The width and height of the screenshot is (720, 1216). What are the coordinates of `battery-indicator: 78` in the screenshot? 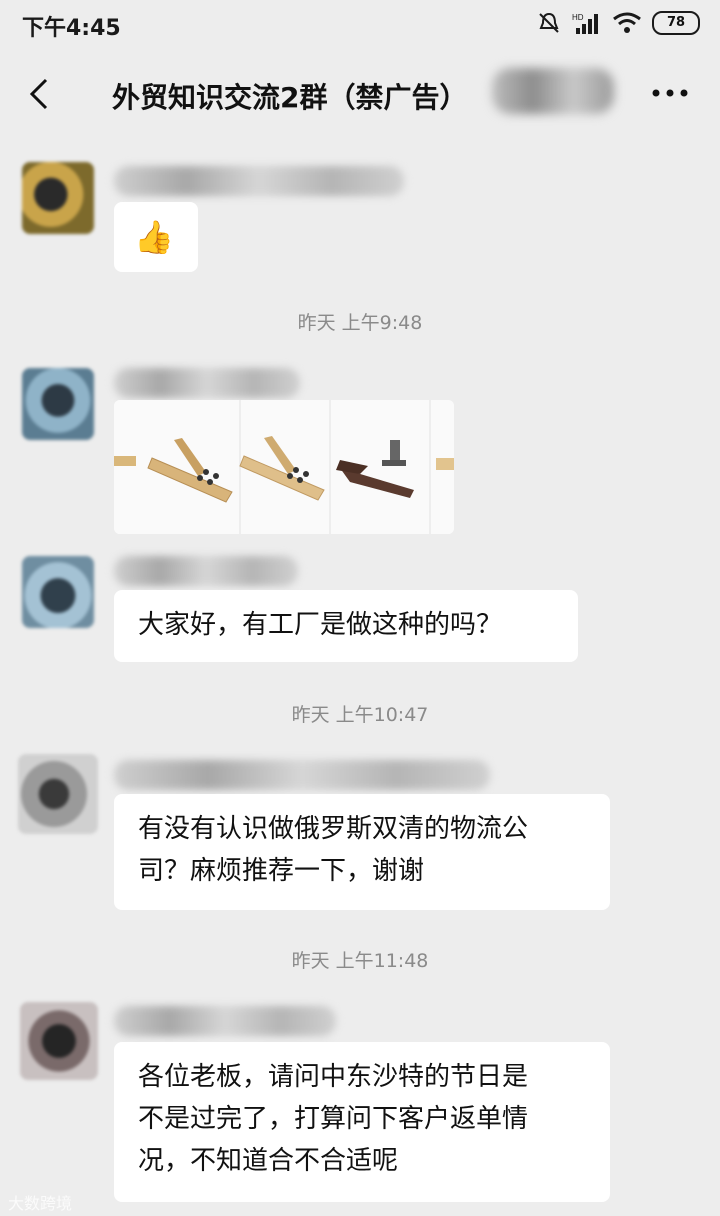 It's located at (676, 23).